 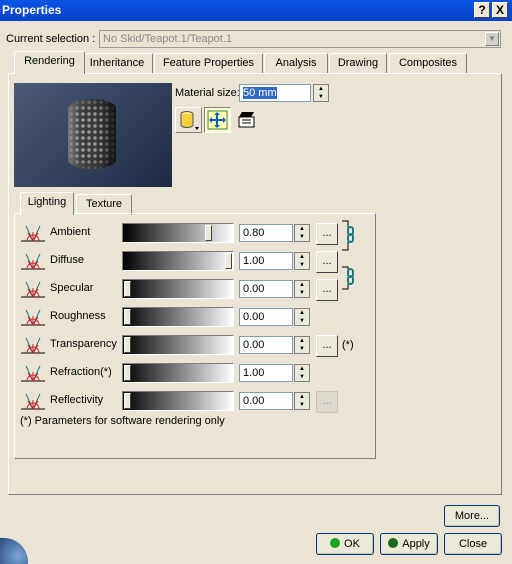 I want to click on help-button: ?, so click(x=482, y=10).